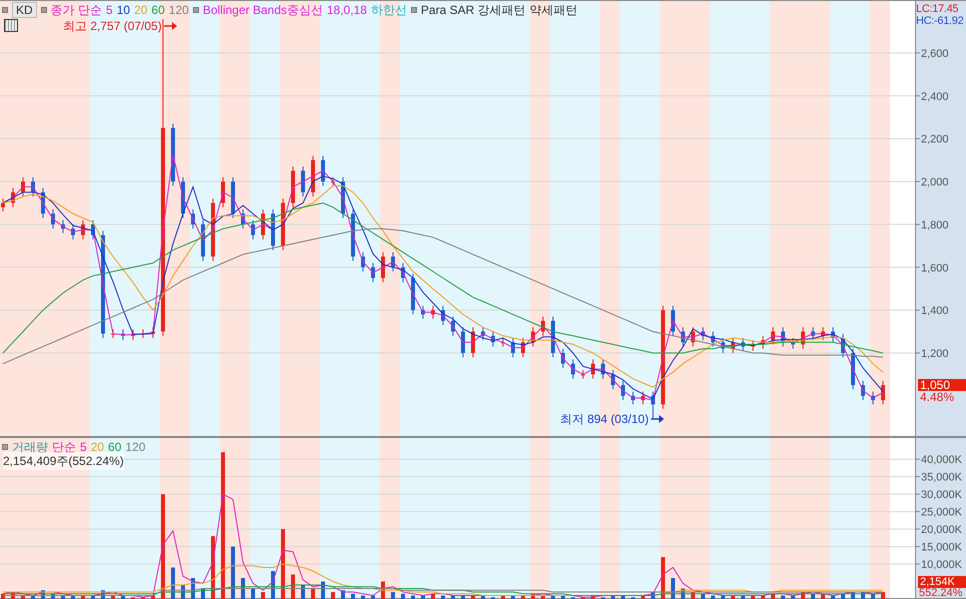  Describe the element at coordinates (941, 548) in the screenshot. I see `axis-tick-label: 15,000K` at that location.